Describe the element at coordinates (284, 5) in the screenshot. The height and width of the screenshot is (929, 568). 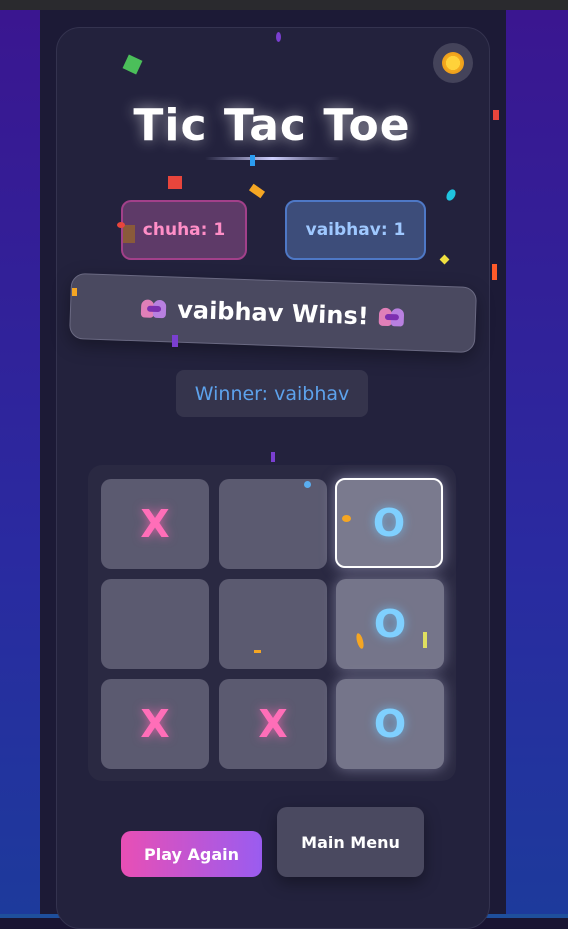
I see `browser-top-bar` at that location.